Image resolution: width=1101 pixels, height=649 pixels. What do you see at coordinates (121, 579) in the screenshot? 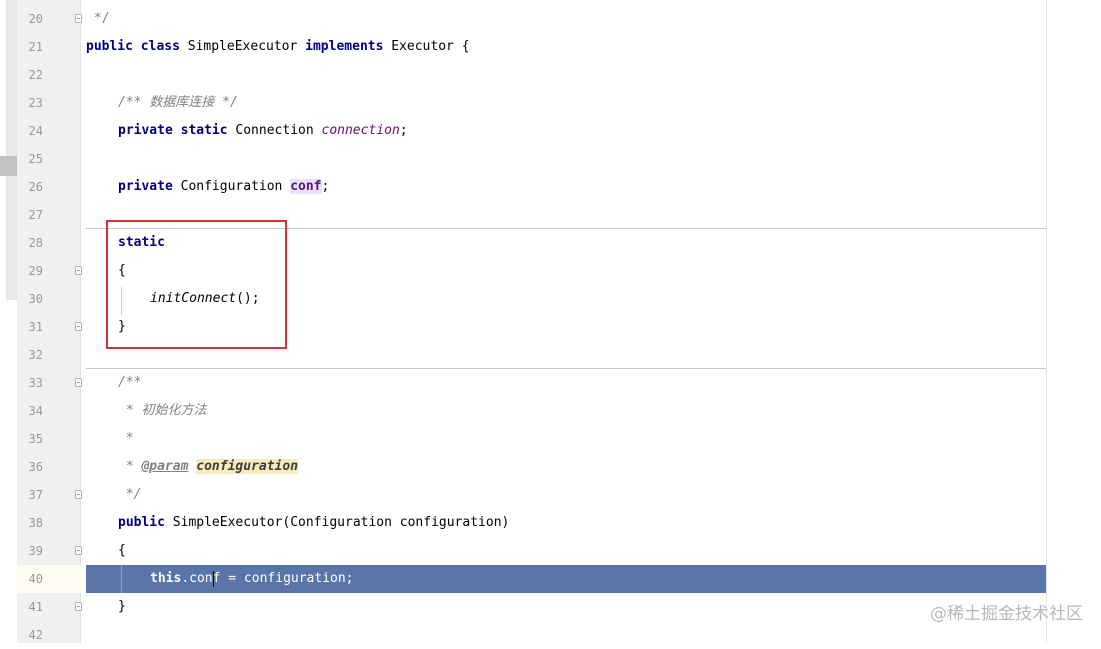
I see `indent-guide` at bounding box center [121, 579].